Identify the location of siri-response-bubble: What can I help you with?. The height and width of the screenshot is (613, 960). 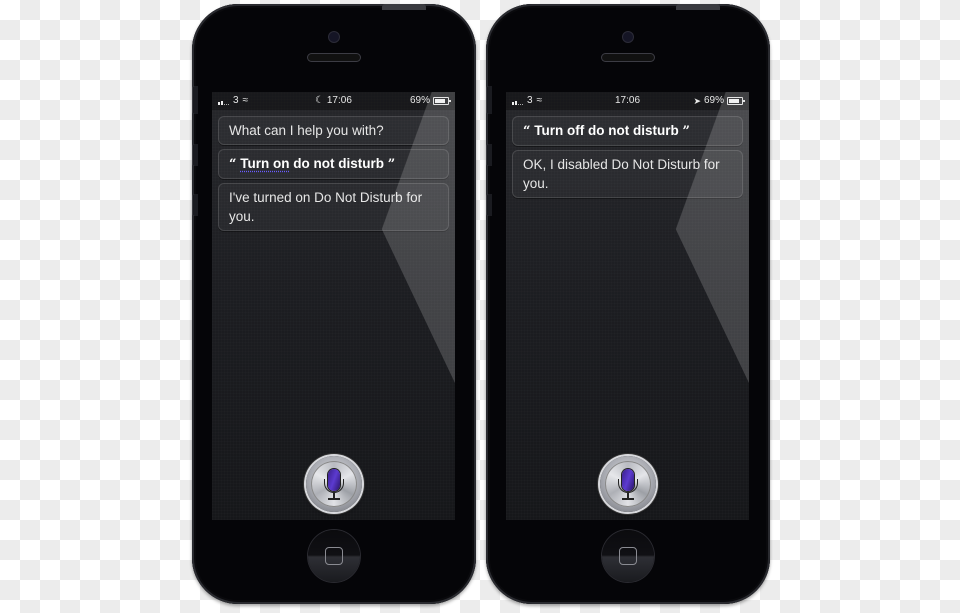
(333, 130).